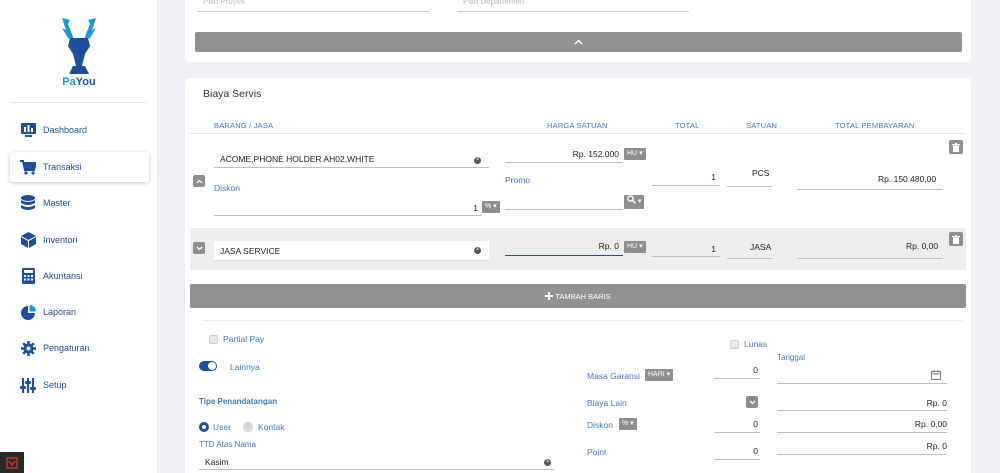  I want to click on tanggal-input, so click(862, 376).